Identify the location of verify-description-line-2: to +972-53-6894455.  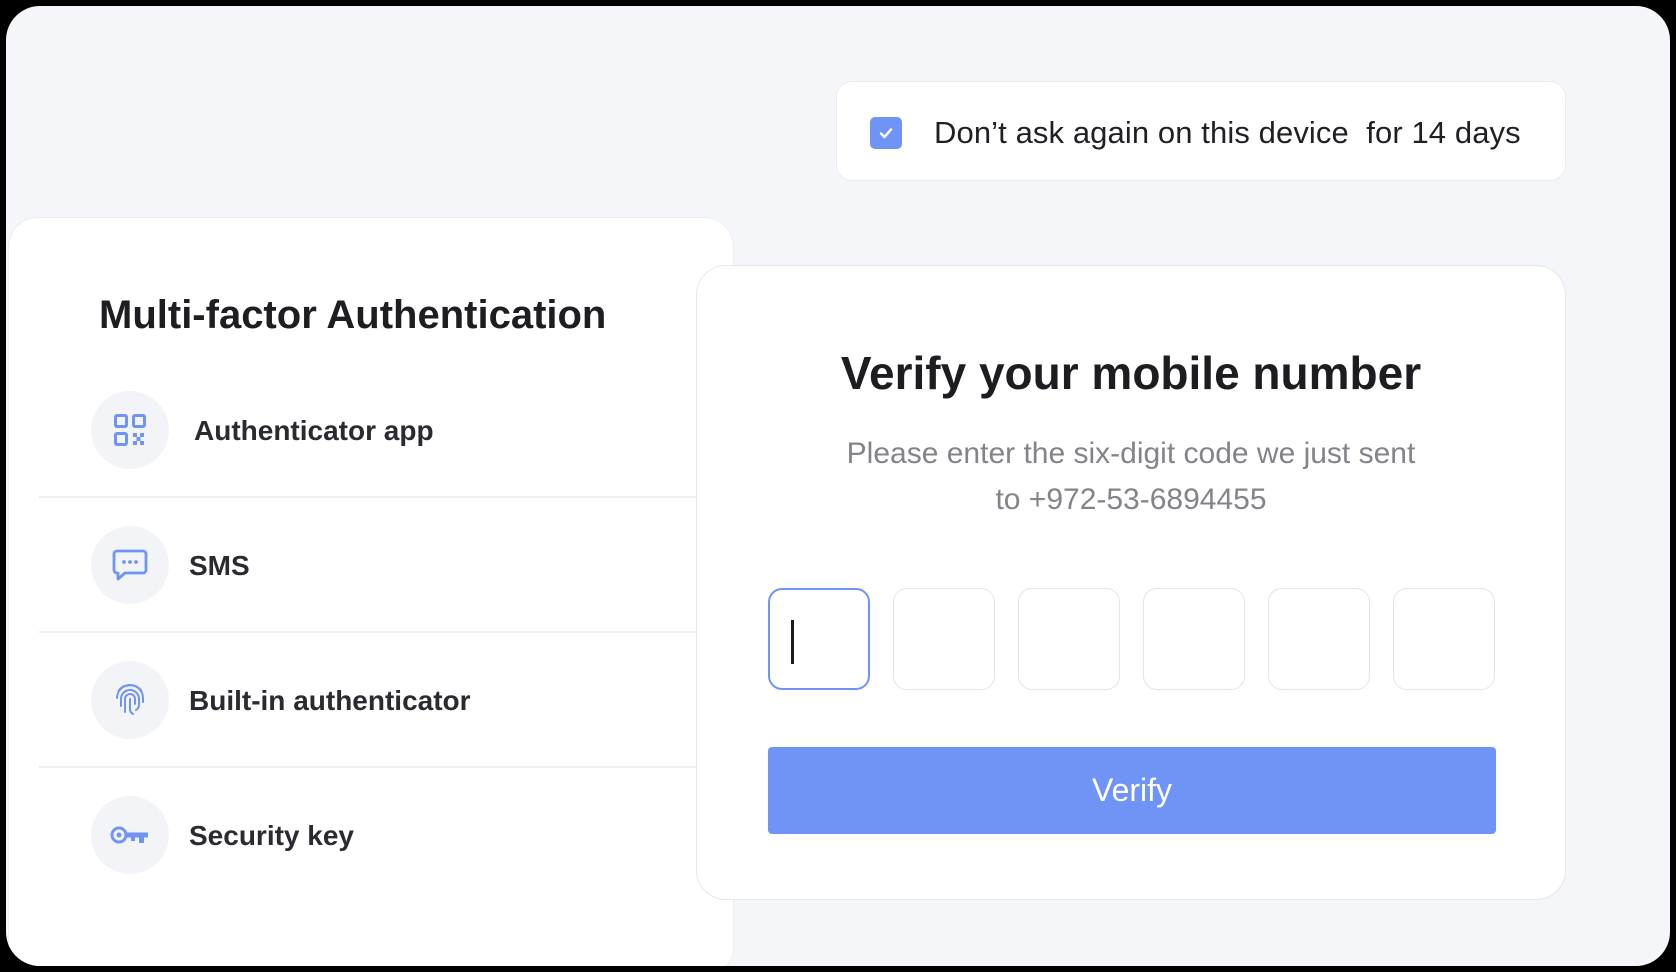
(1131, 499).